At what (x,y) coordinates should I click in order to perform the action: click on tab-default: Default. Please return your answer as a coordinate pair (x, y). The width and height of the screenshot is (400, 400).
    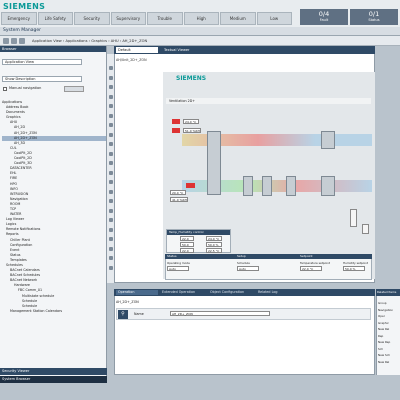
    Looking at the image, I should click on (137, 50).